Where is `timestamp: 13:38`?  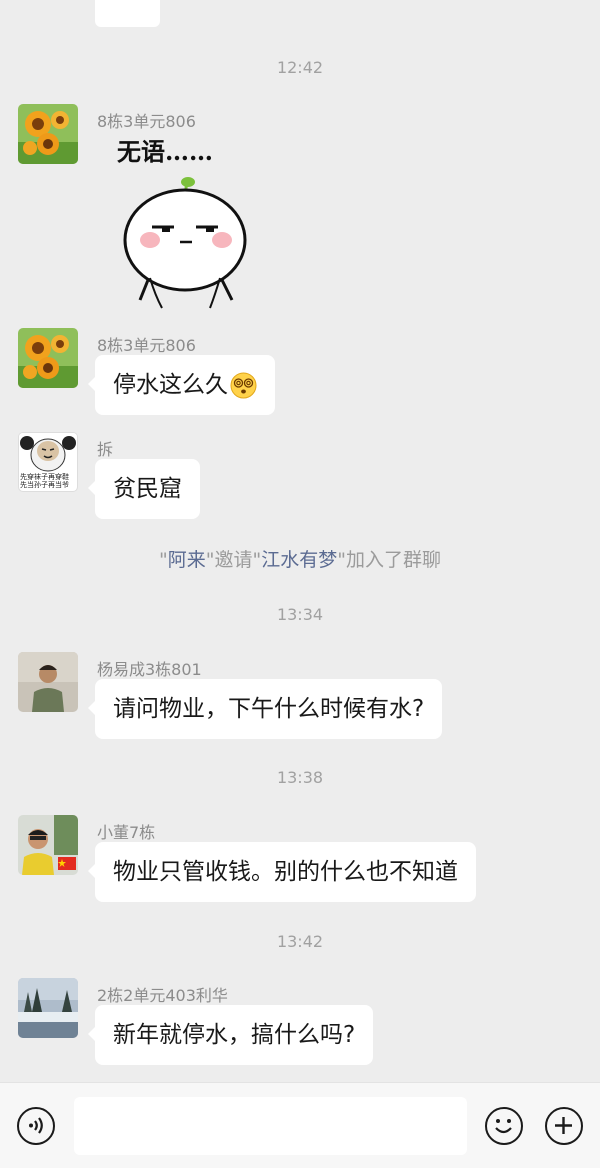 timestamp: 13:38 is located at coordinates (300, 777).